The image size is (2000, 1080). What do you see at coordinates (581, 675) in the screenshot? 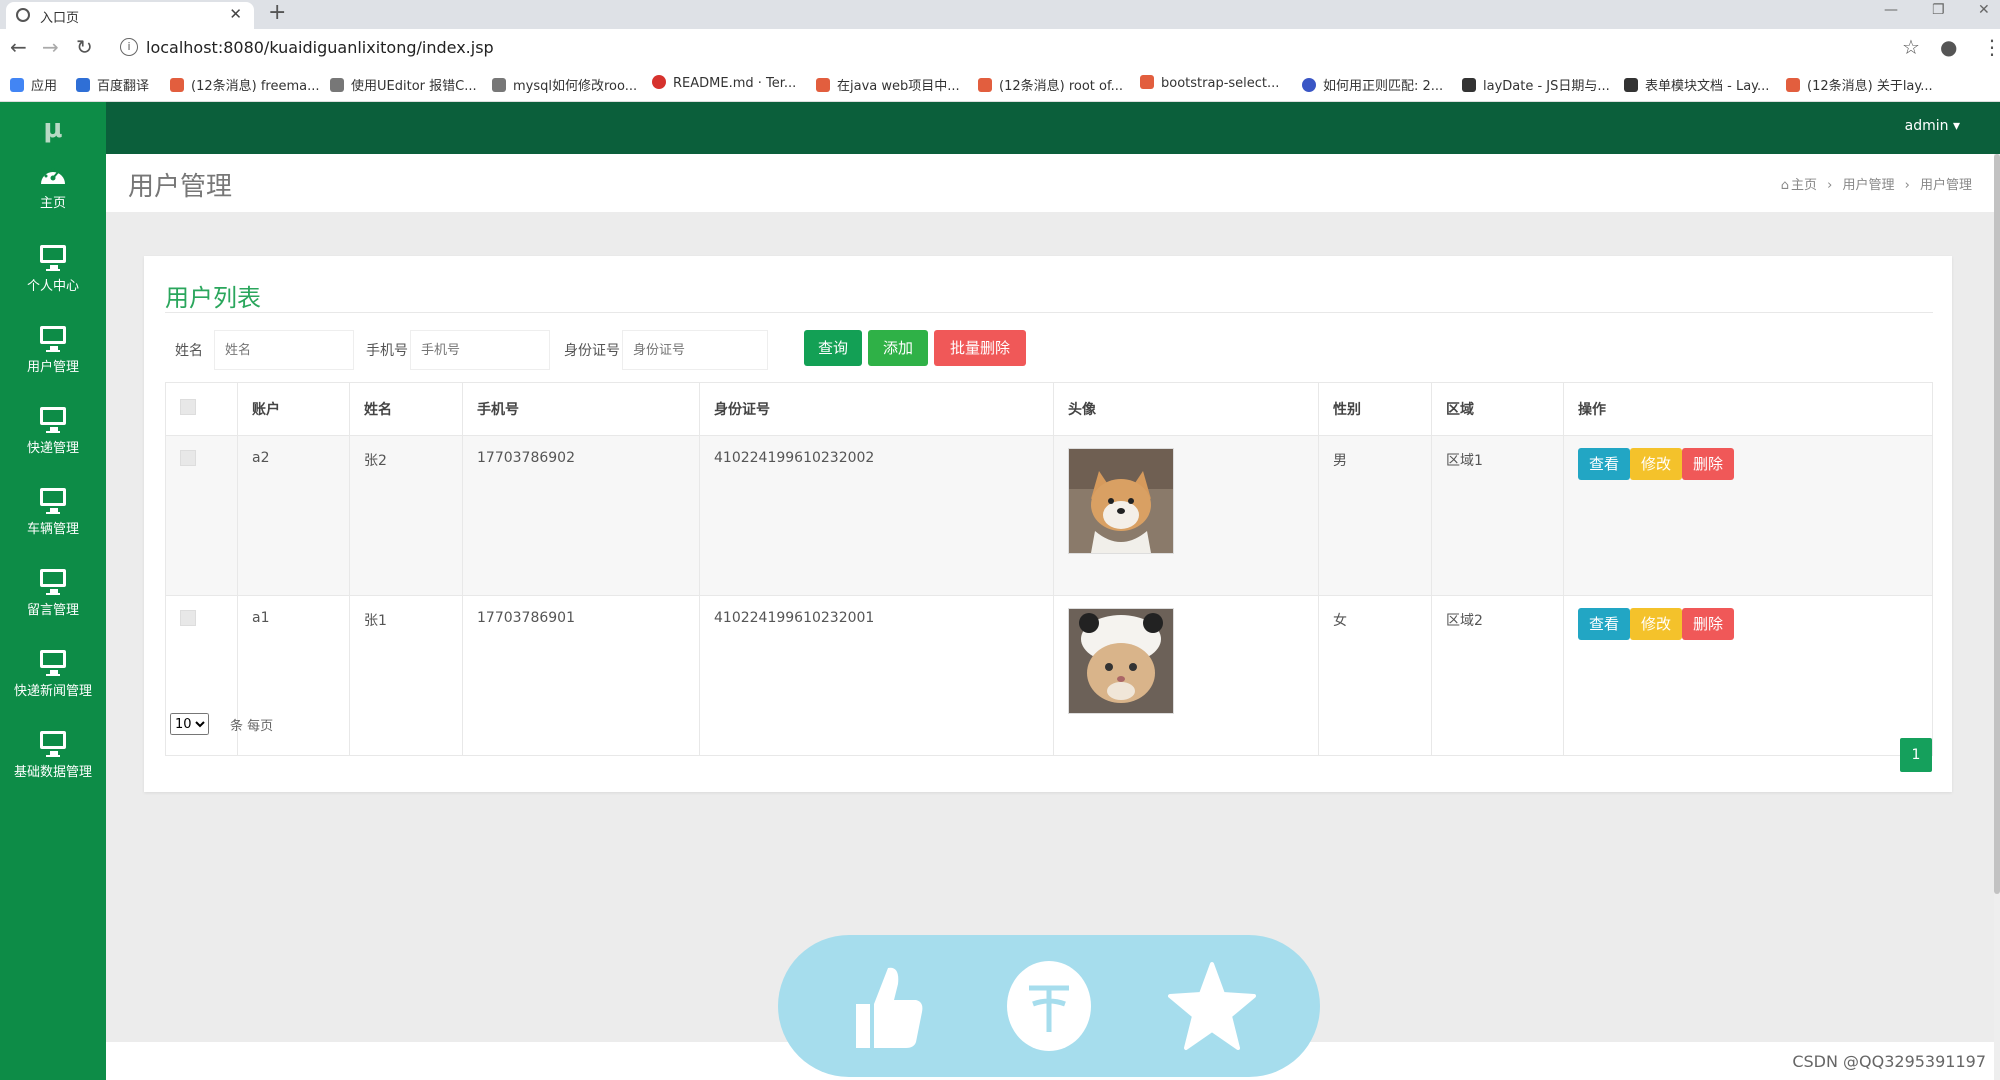
I see `phone-cell: 17703786901` at bounding box center [581, 675].